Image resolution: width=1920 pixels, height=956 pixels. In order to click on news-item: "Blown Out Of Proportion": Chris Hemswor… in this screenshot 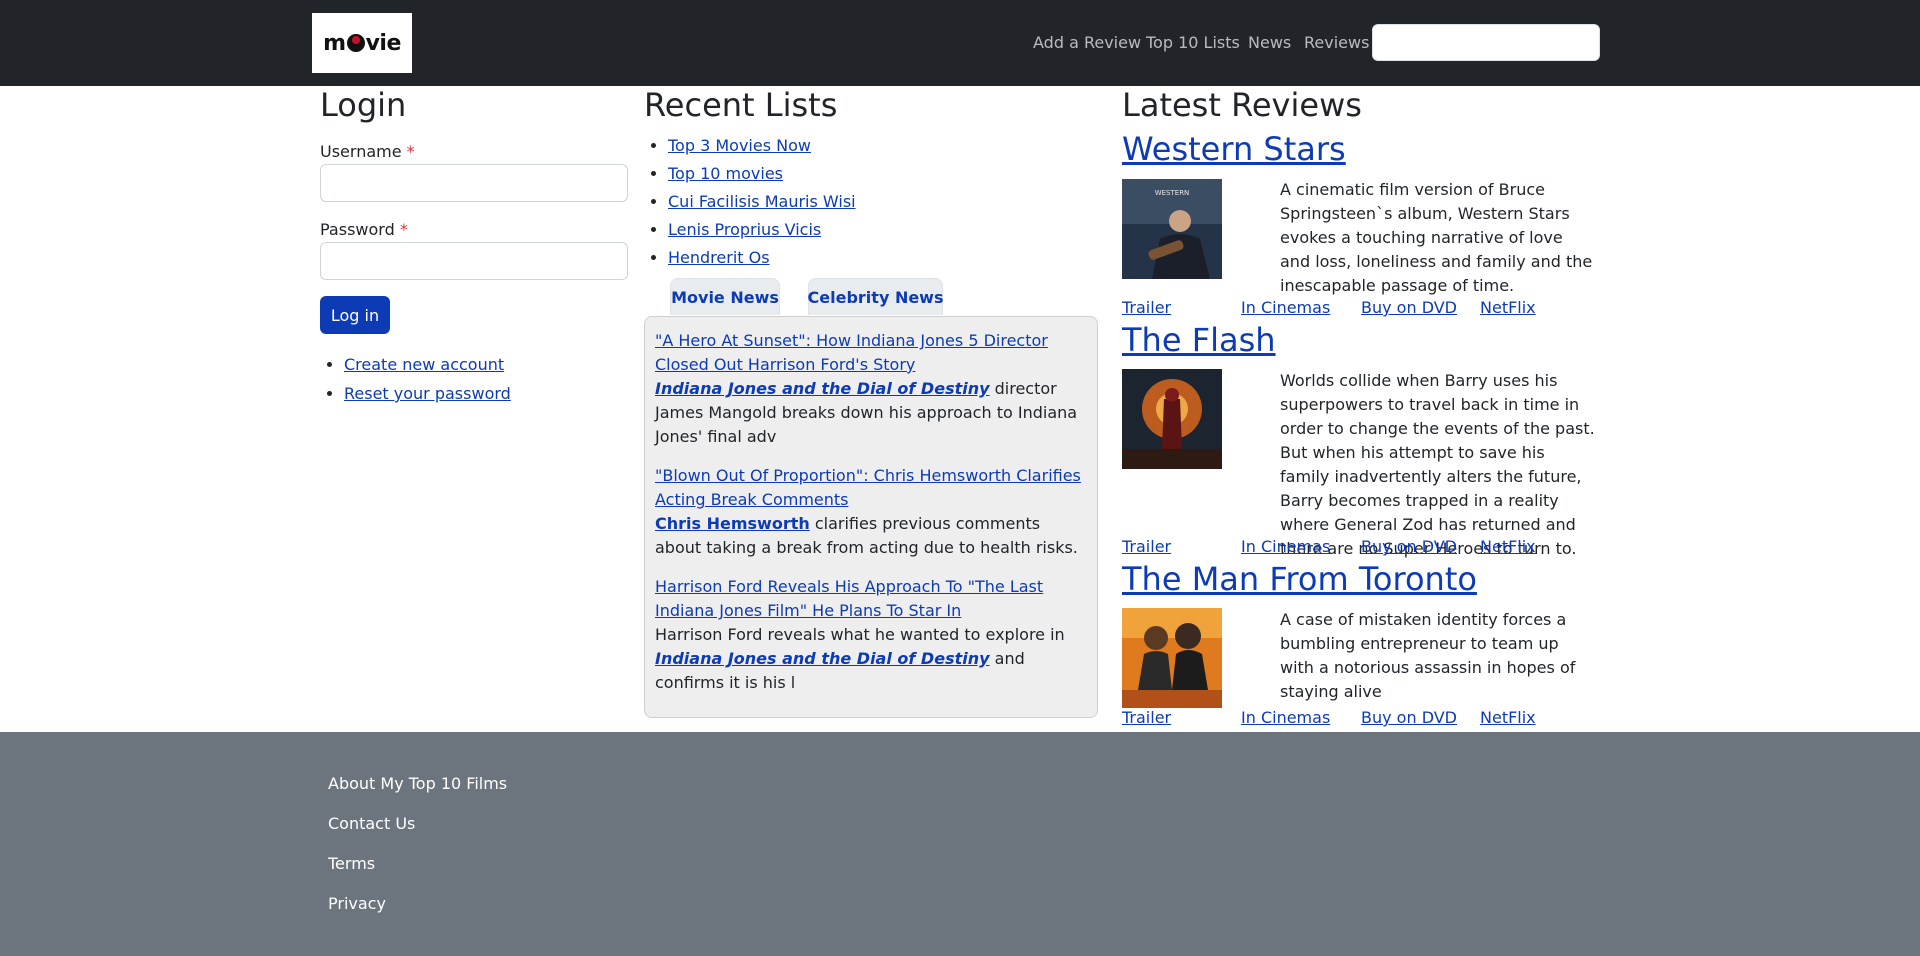, I will do `click(871, 512)`.